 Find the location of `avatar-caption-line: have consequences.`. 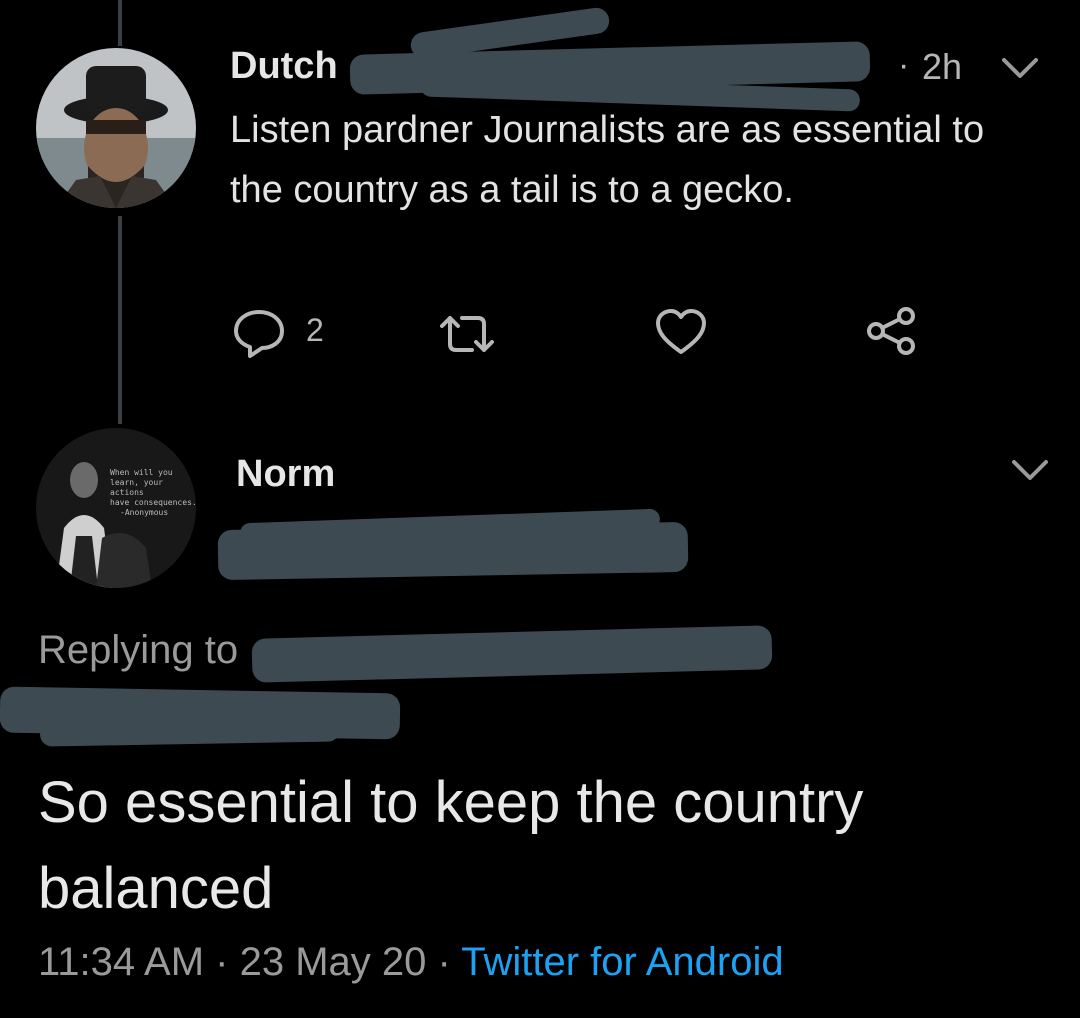

avatar-caption-line: have consequences. is located at coordinates (153, 502).